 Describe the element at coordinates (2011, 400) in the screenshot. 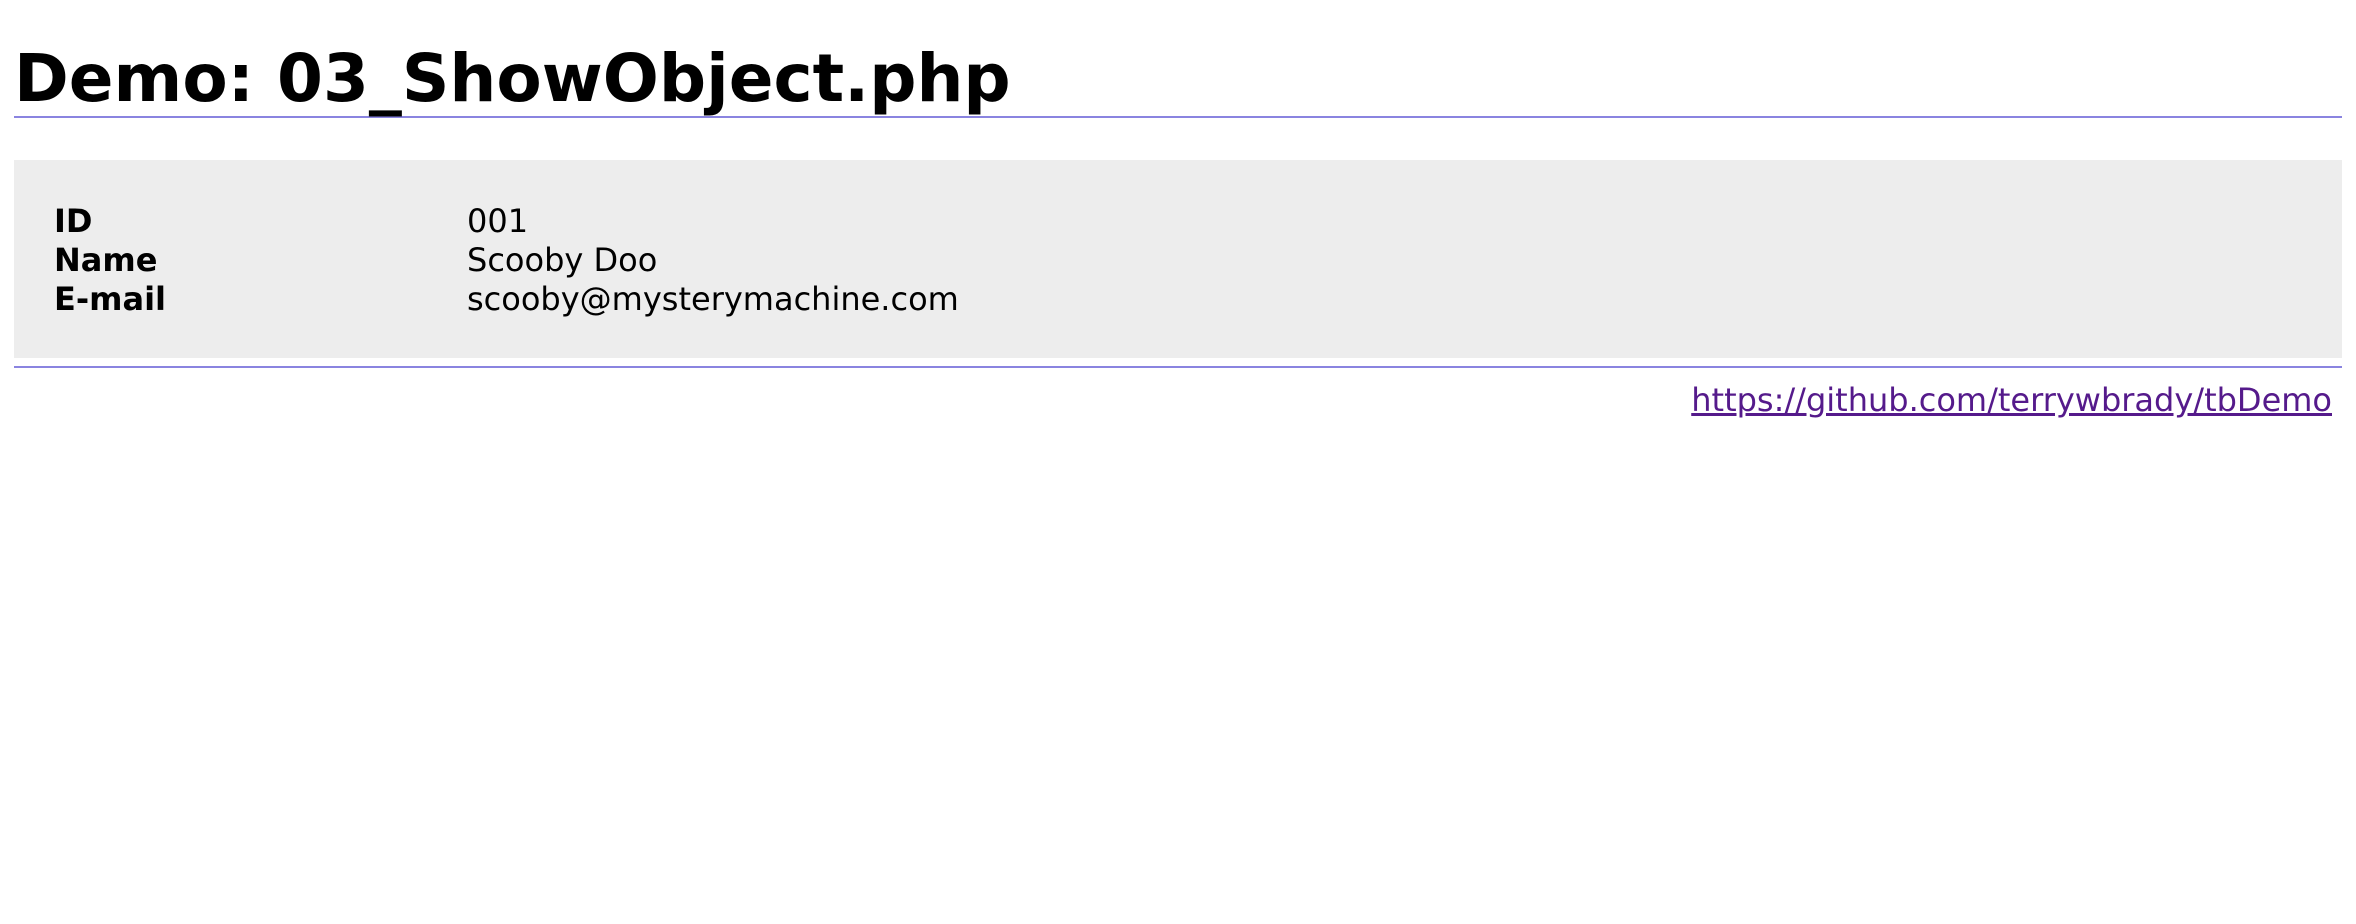

I see `github-link: https://github.com/terrywbrady/tbDemo` at that location.